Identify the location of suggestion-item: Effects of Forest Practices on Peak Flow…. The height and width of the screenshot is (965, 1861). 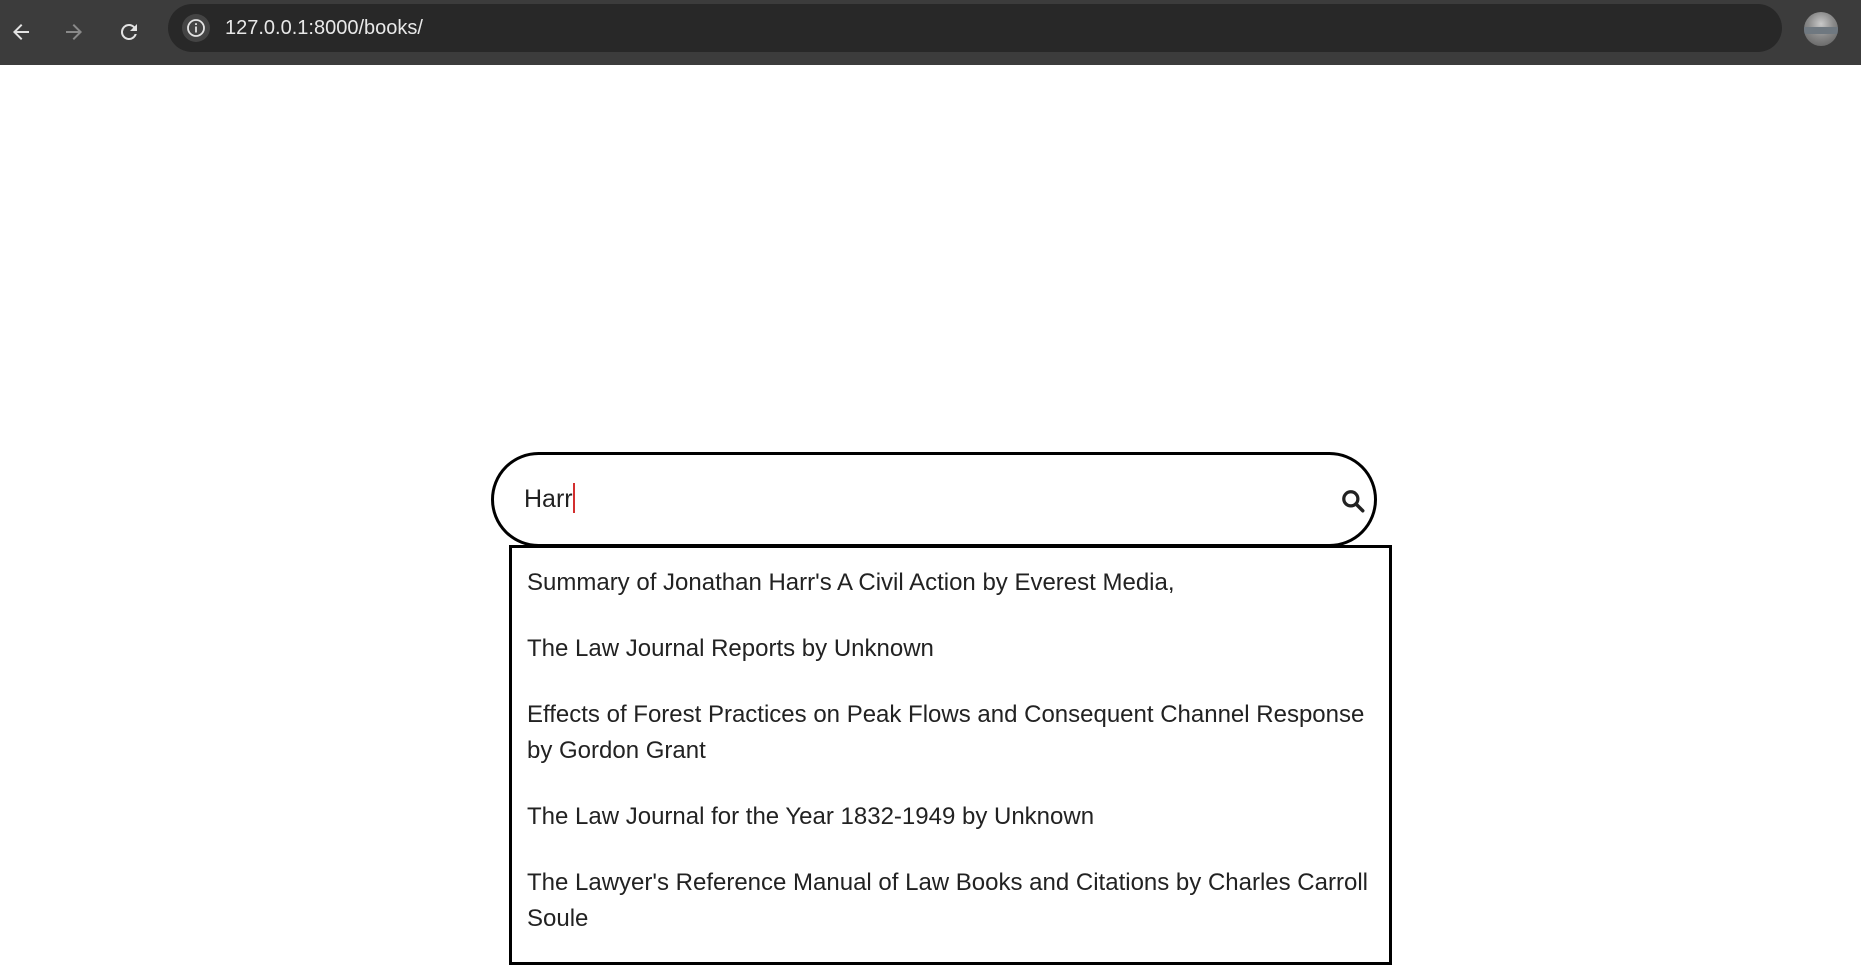
(952, 733).